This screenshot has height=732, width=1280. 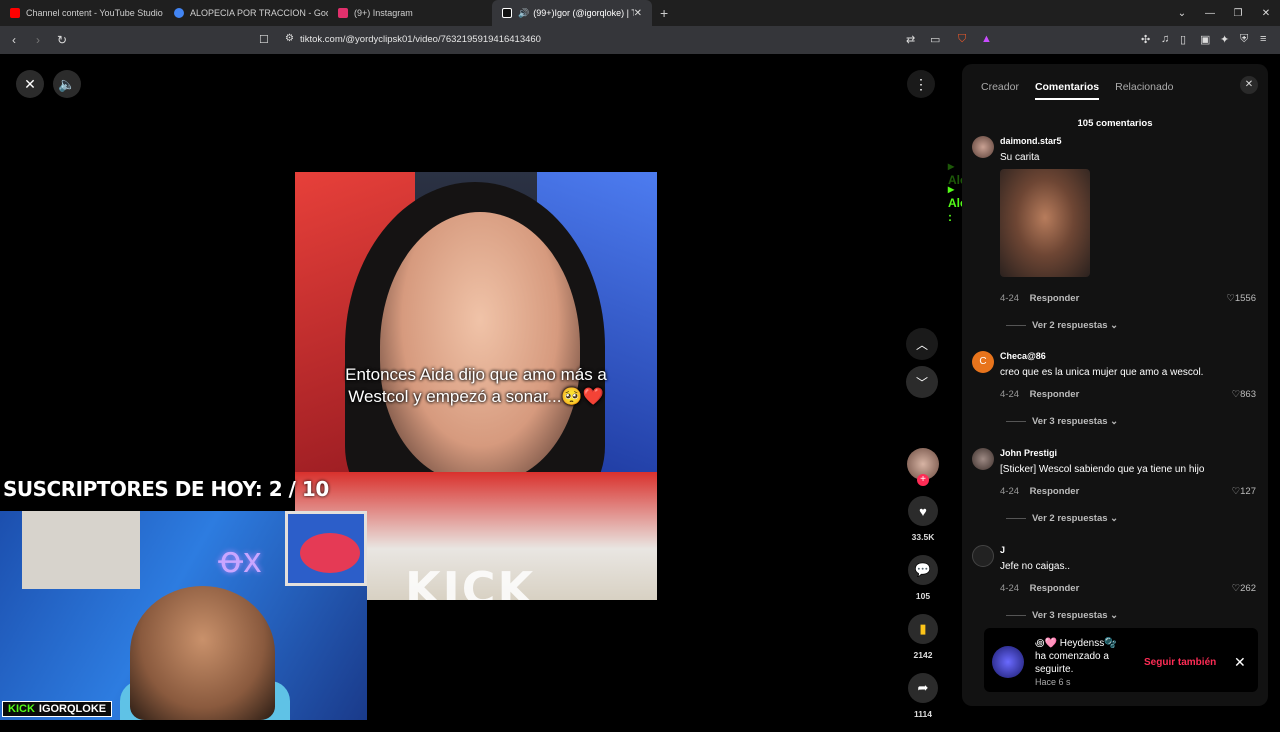 I want to click on share-icon: ➦, so click(x=923, y=687).